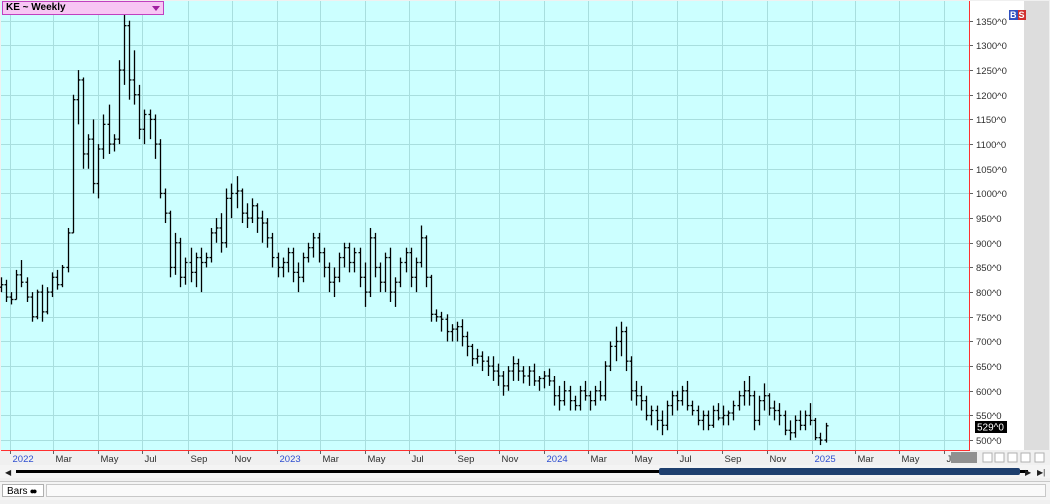 The width and height of the screenshot is (1050, 504). What do you see at coordinates (1013, 15) in the screenshot?
I see `buy-button: B` at bounding box center [1013, 15].